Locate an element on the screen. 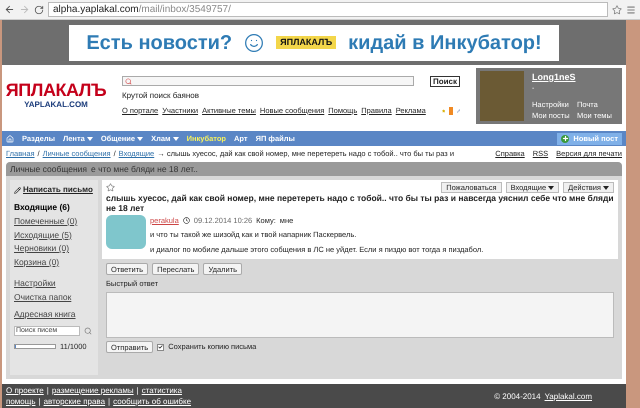 The image size is (640, 408). username-link: Long1neS is located at coordinates (575, 77).